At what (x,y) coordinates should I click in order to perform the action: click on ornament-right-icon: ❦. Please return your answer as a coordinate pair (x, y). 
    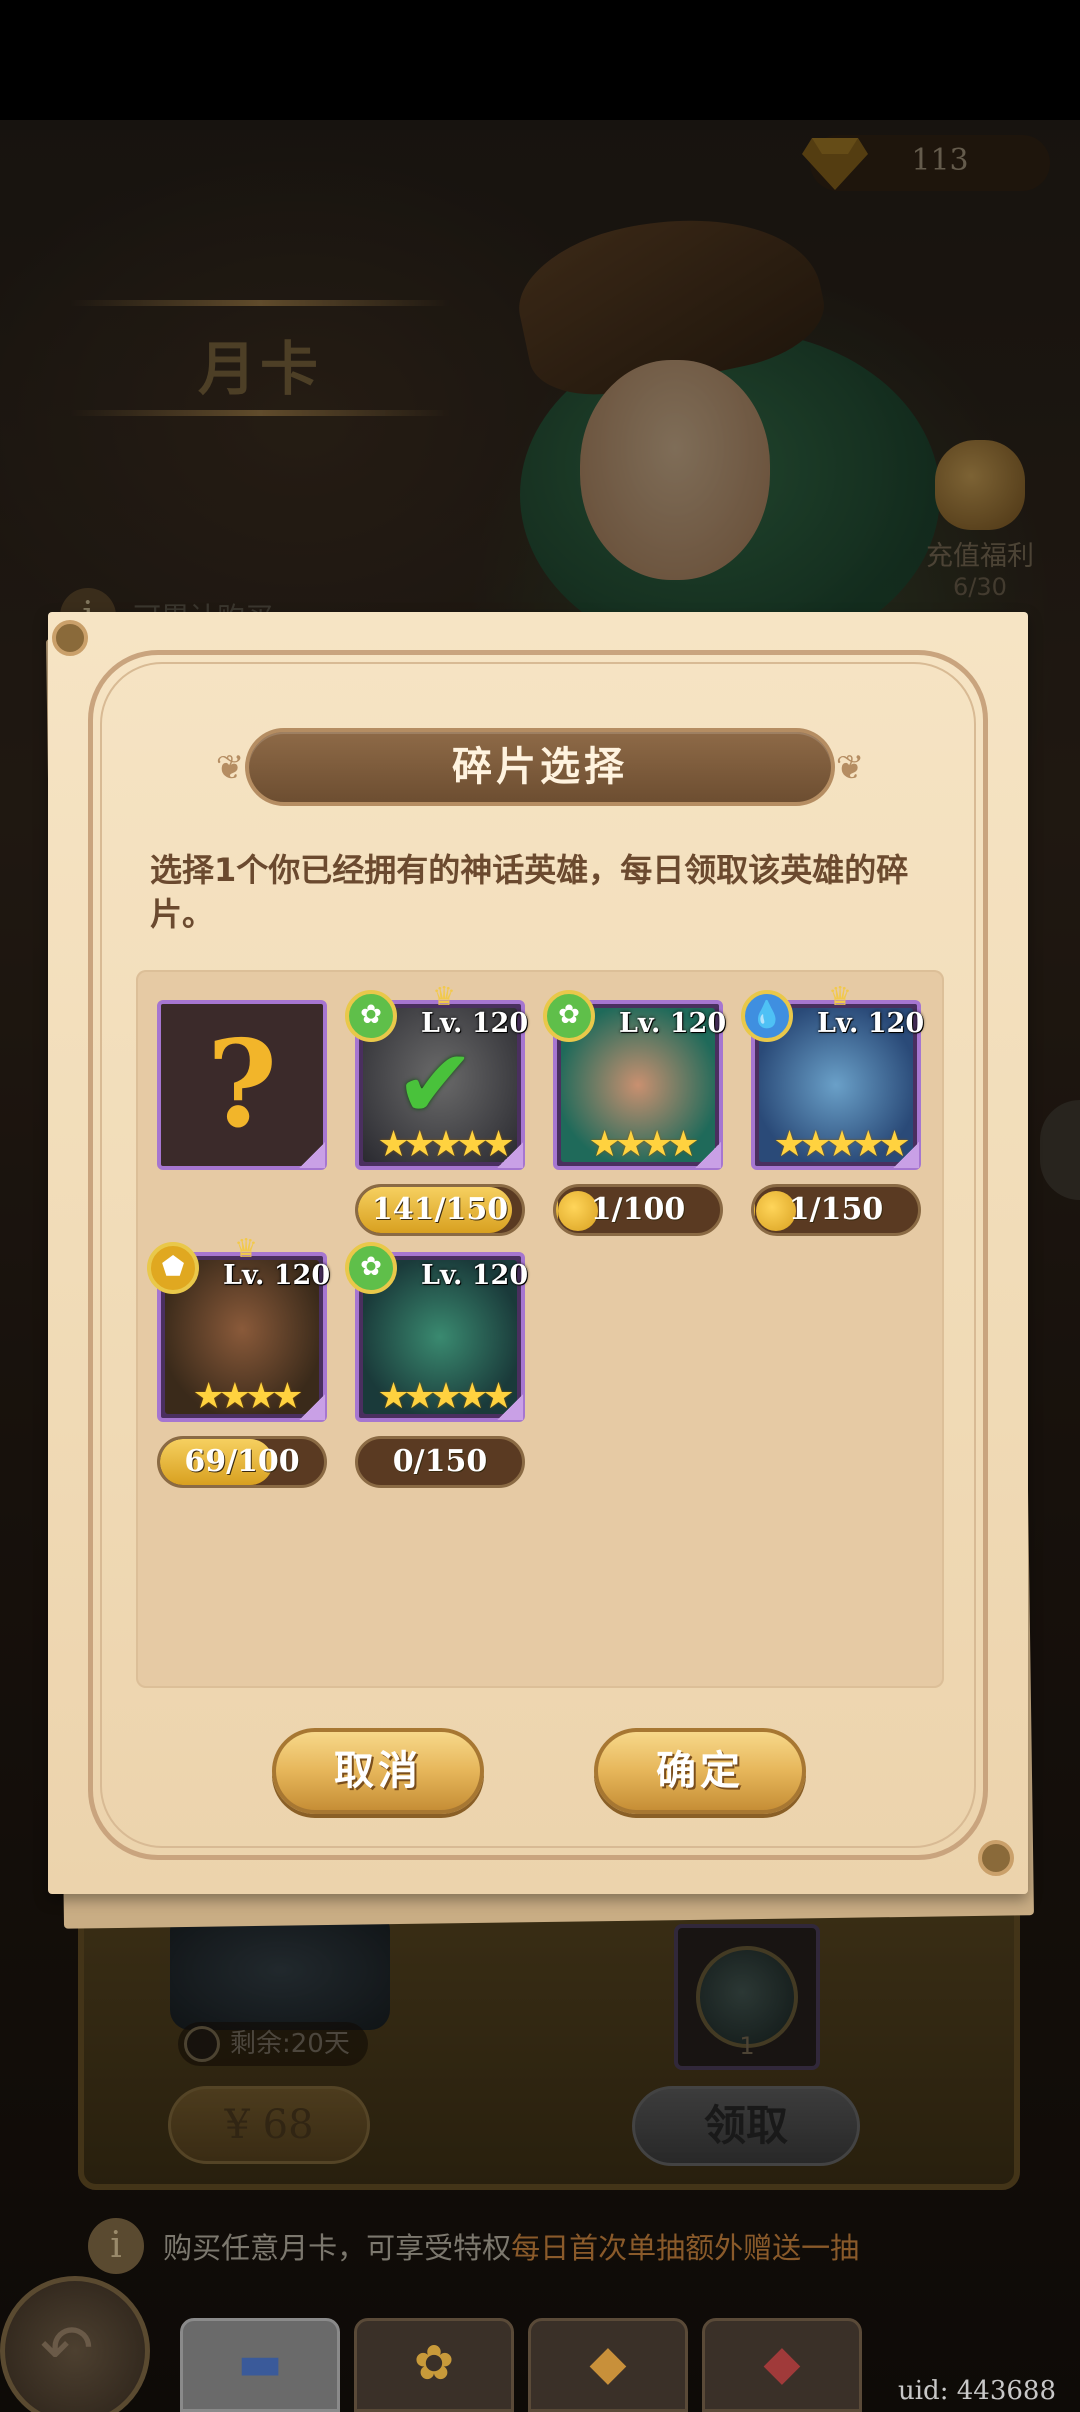
    Looking at the image, I should click on (850, 768).